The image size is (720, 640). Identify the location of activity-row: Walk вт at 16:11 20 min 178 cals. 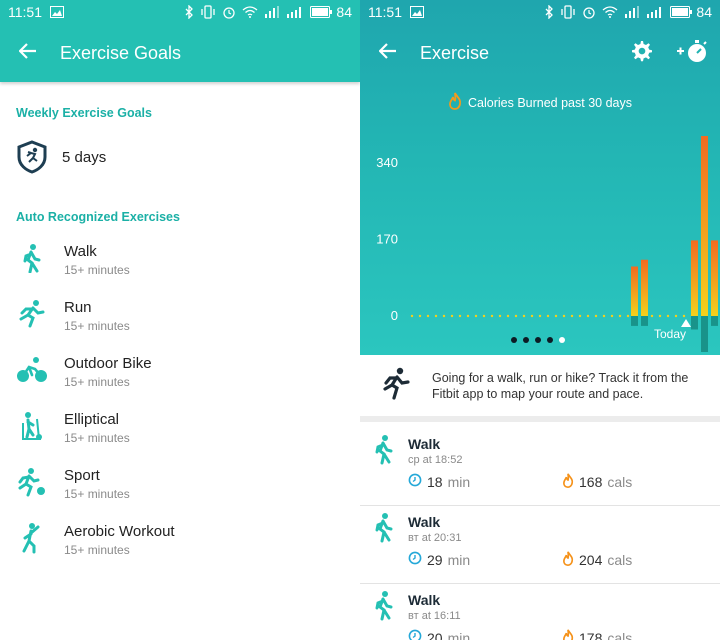
(540, 612).